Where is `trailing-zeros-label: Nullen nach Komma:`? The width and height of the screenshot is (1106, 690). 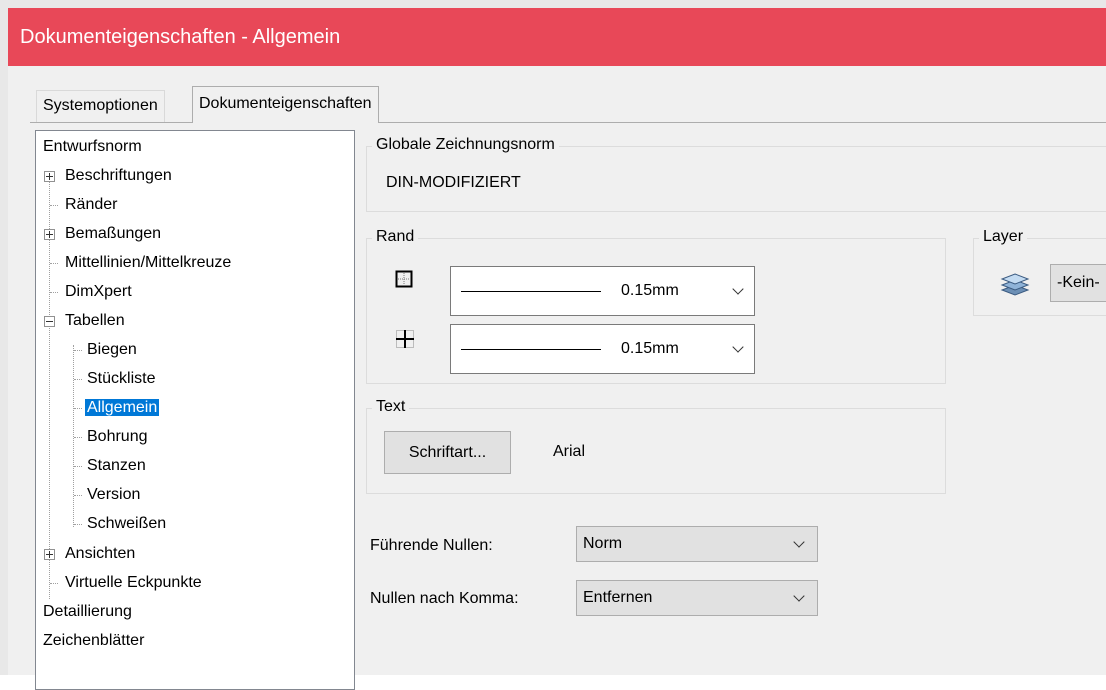 trailing-zeros-label: Nullen nach Komma: is located at coordinates (444, 598).